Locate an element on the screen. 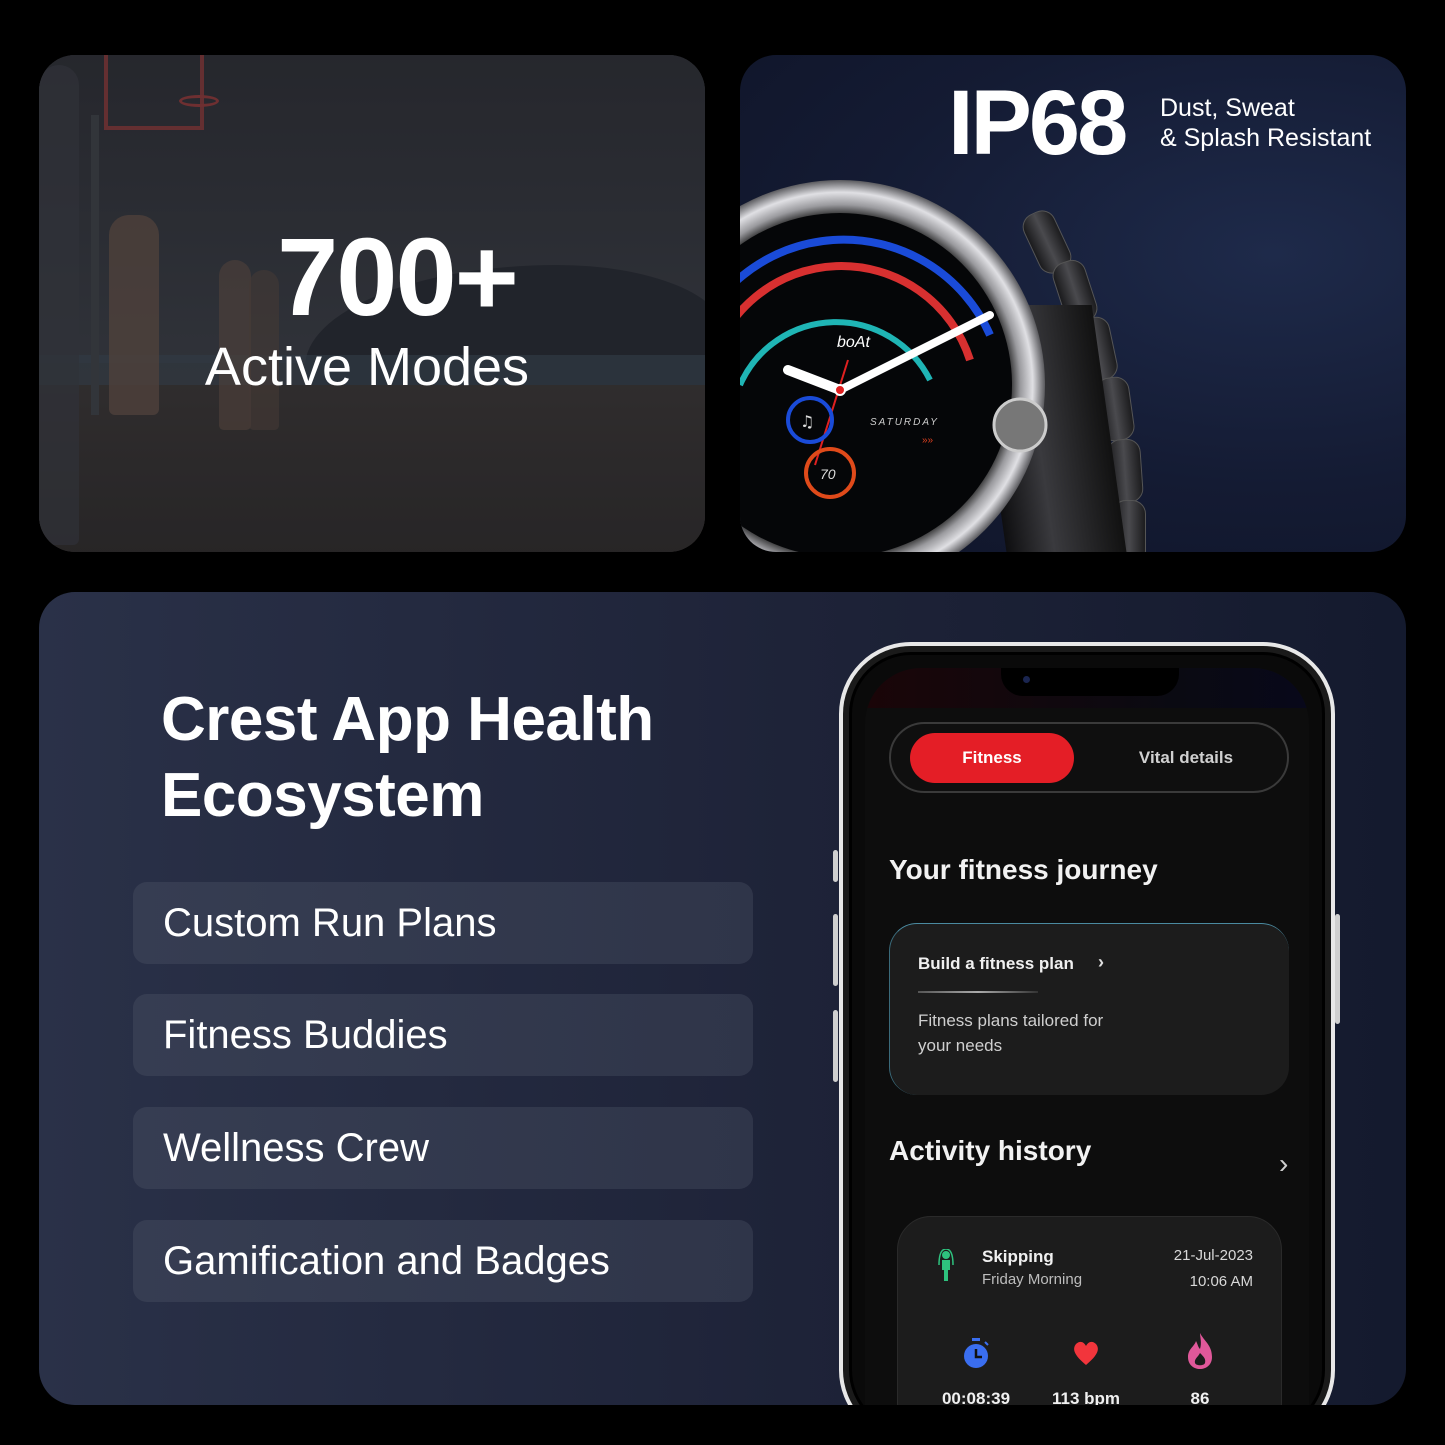 This screenshot has height=1445, width=1445. stat-duration: 00:08:39 is located at coordinates (976, 1371).